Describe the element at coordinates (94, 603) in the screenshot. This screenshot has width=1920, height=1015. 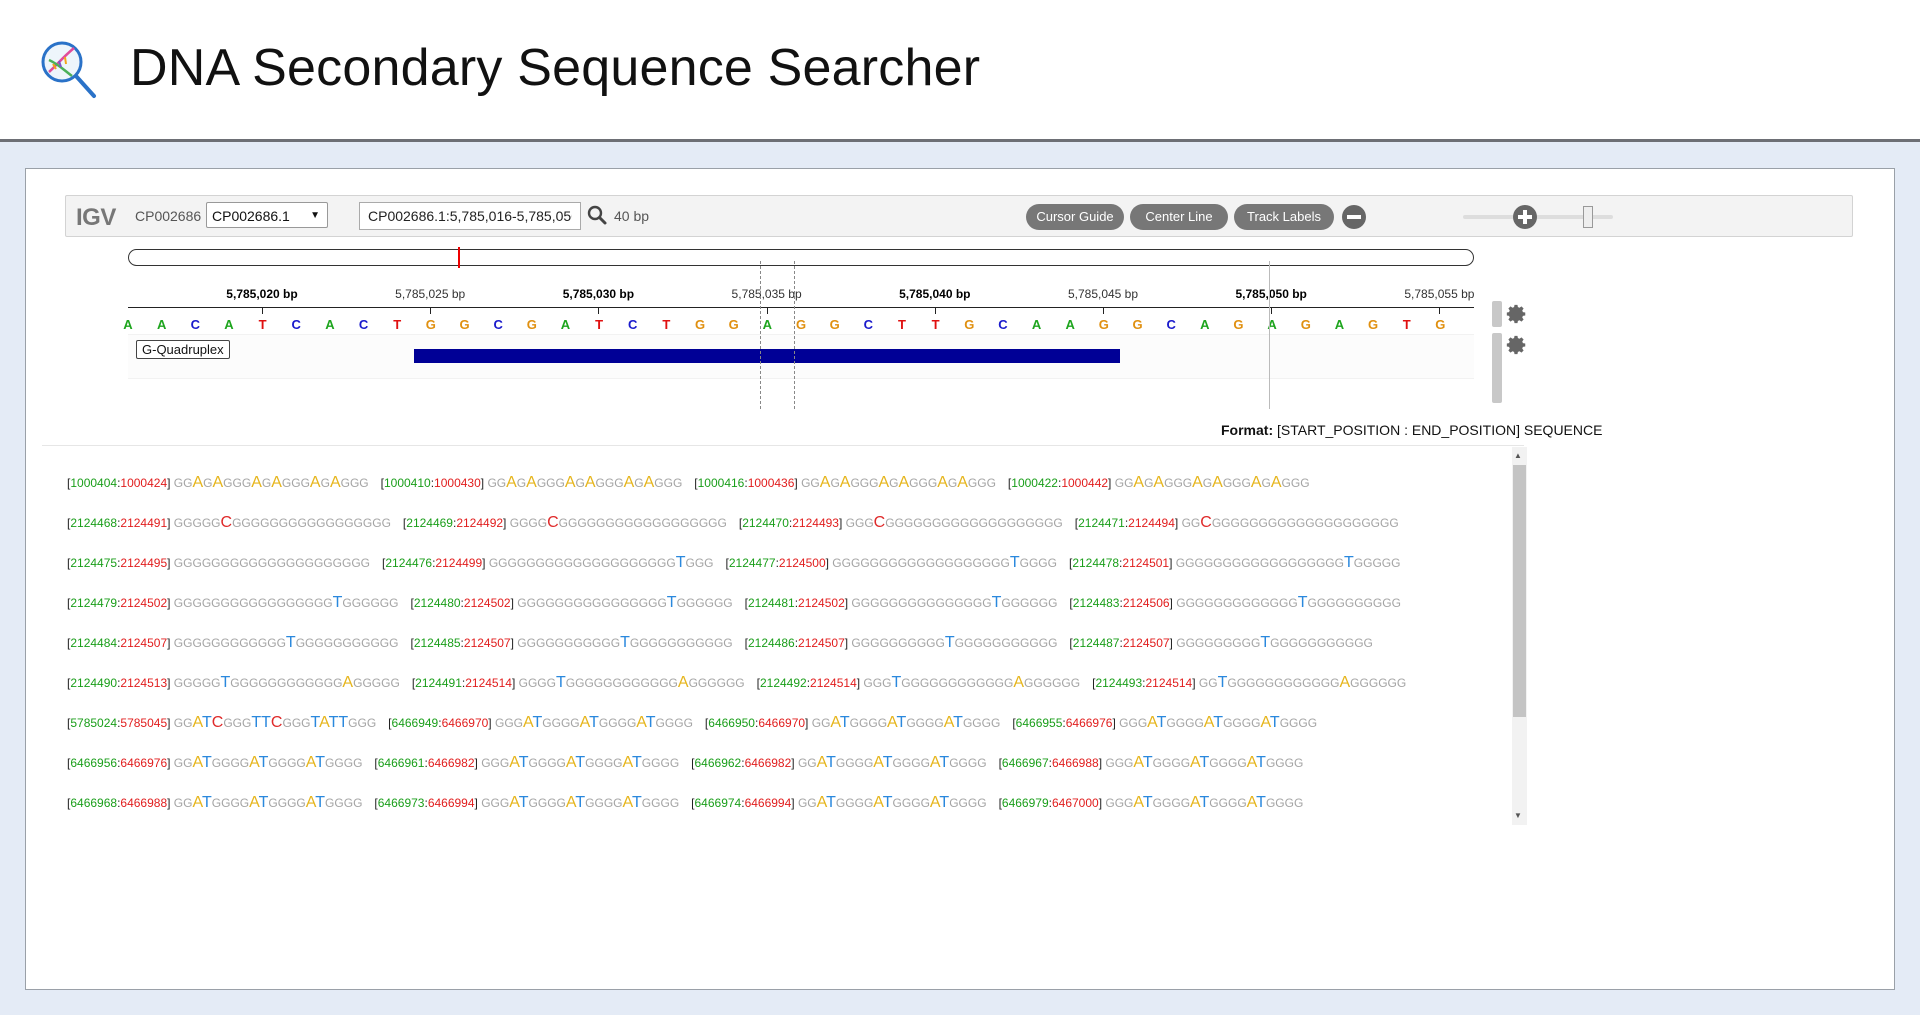
I see `result-start: 2124479` at that location.